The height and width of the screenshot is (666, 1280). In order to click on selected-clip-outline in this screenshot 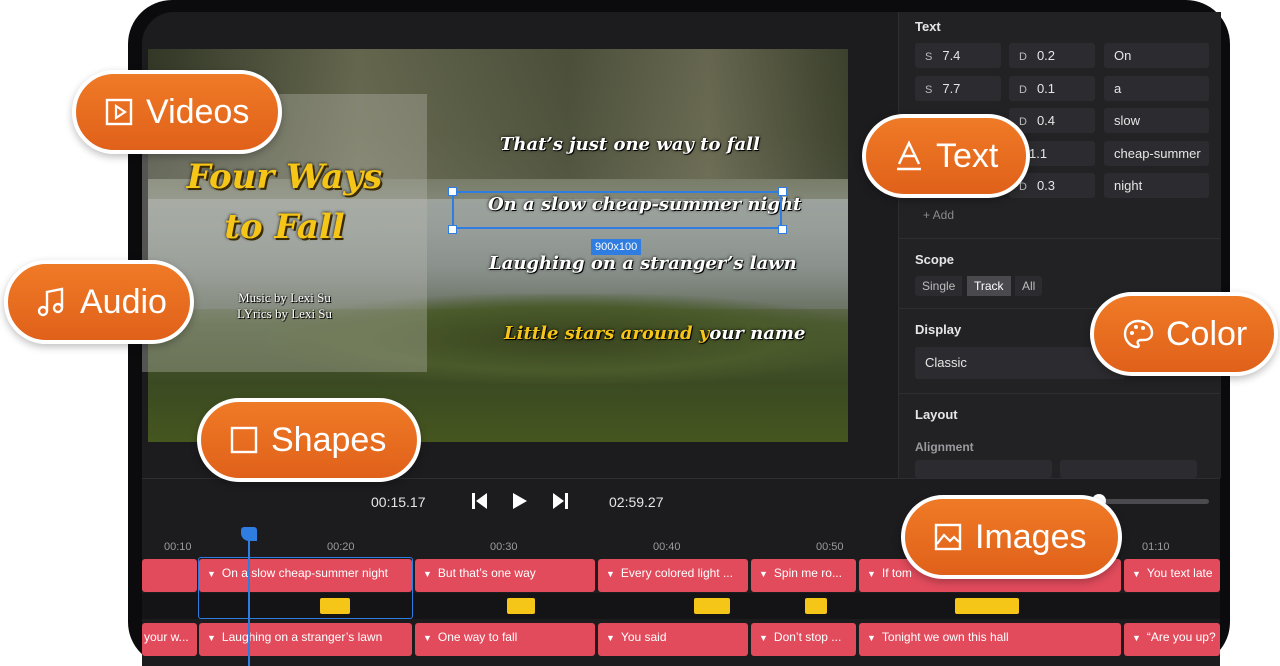, I will do `click(305, 588)`.